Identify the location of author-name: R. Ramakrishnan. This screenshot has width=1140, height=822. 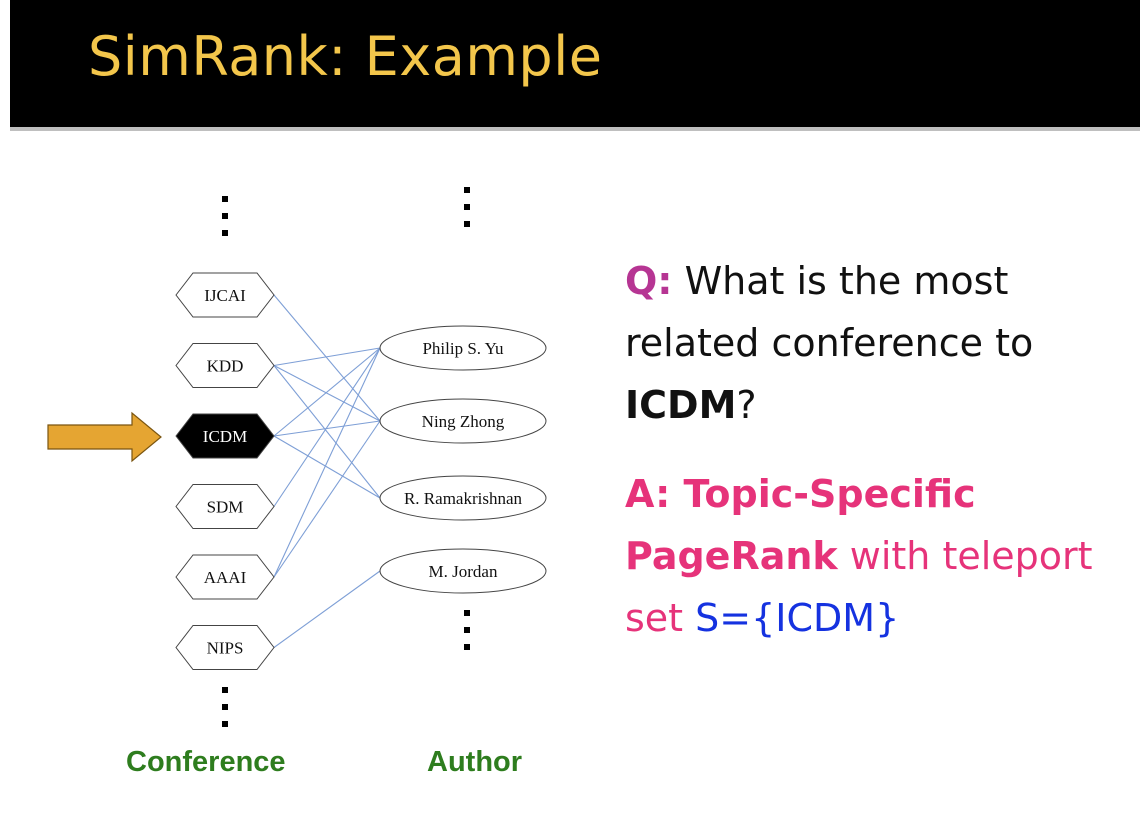
(463, 498).